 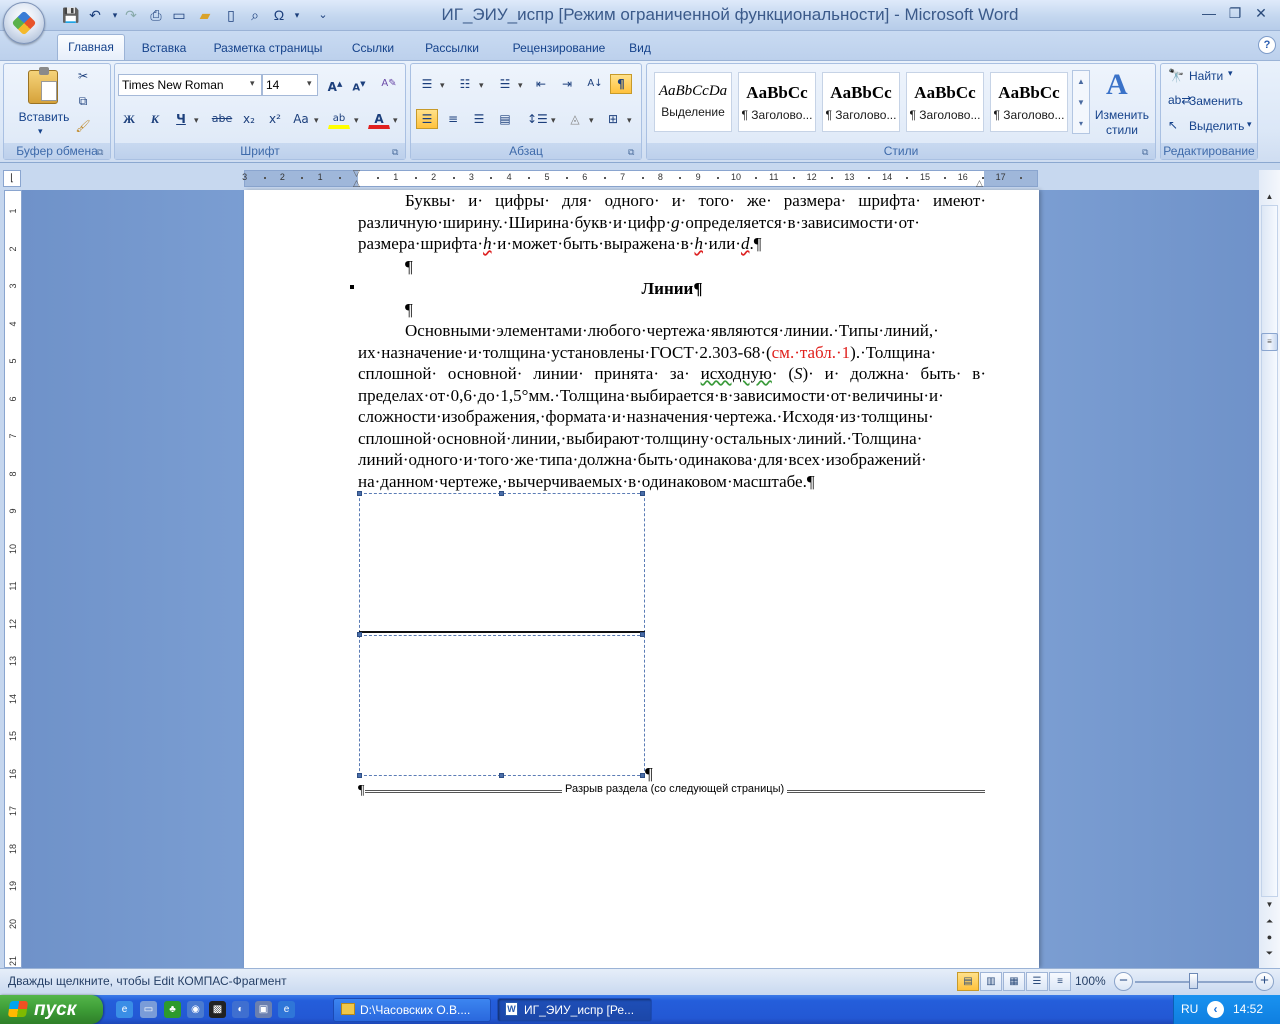 What do you see at coordinates (502, 705) in the screenshot?
I see `kompas-fragment-bottom` at bounding box center [502, 705].